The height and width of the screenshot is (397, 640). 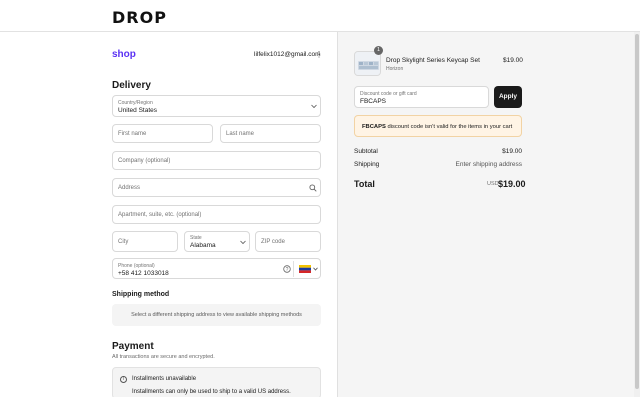 I want to click on city-input: City, so click(x=145, y=241).